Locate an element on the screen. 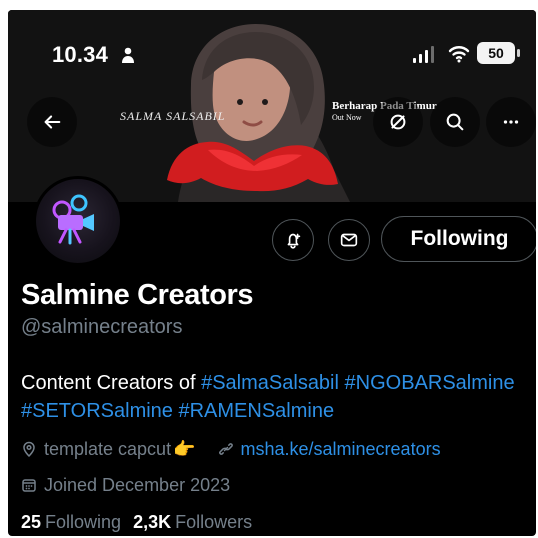  followers-label: Followers is located at coordinates (213, 522).